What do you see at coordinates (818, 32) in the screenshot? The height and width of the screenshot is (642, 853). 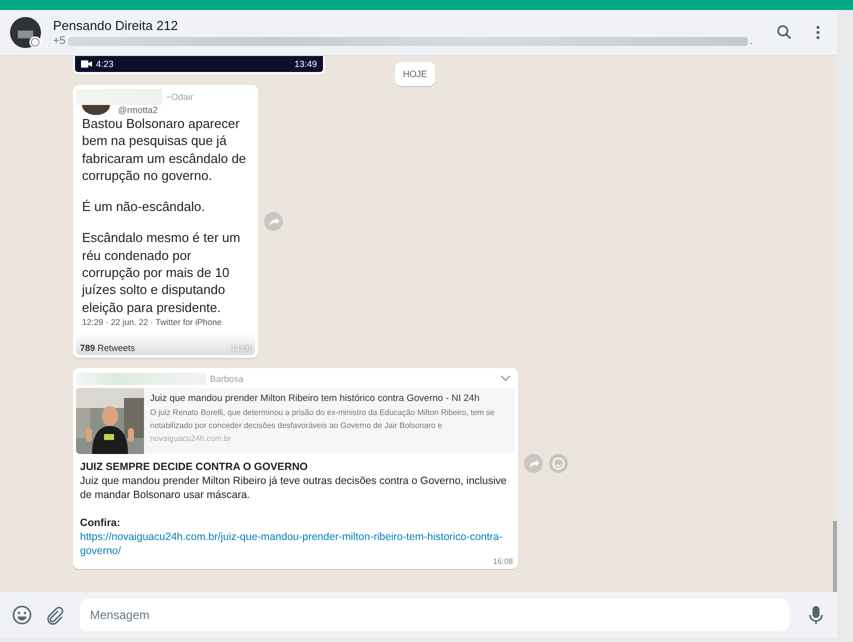 I see `menu-icon` at bounding box center [818, 32].